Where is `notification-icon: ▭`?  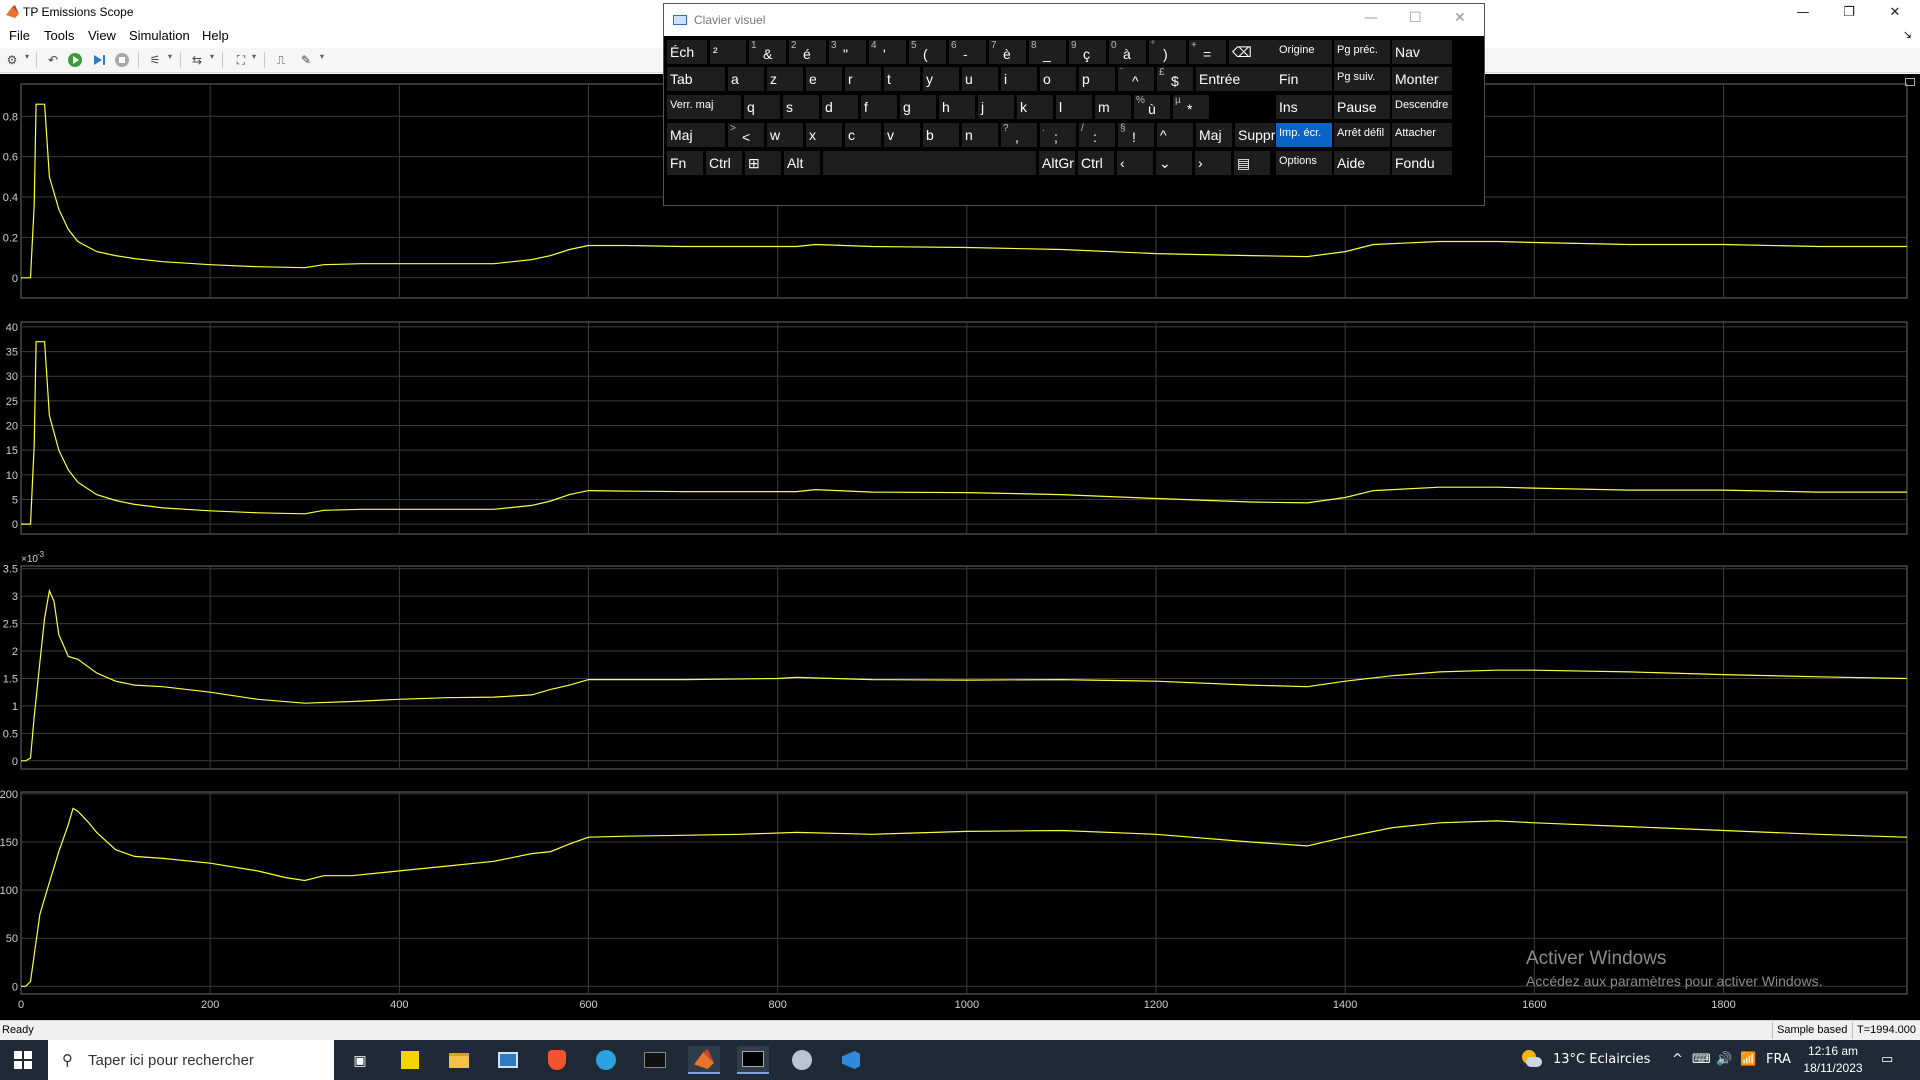
notification-icon: ▭ is located at coordinates (1887, 1059).